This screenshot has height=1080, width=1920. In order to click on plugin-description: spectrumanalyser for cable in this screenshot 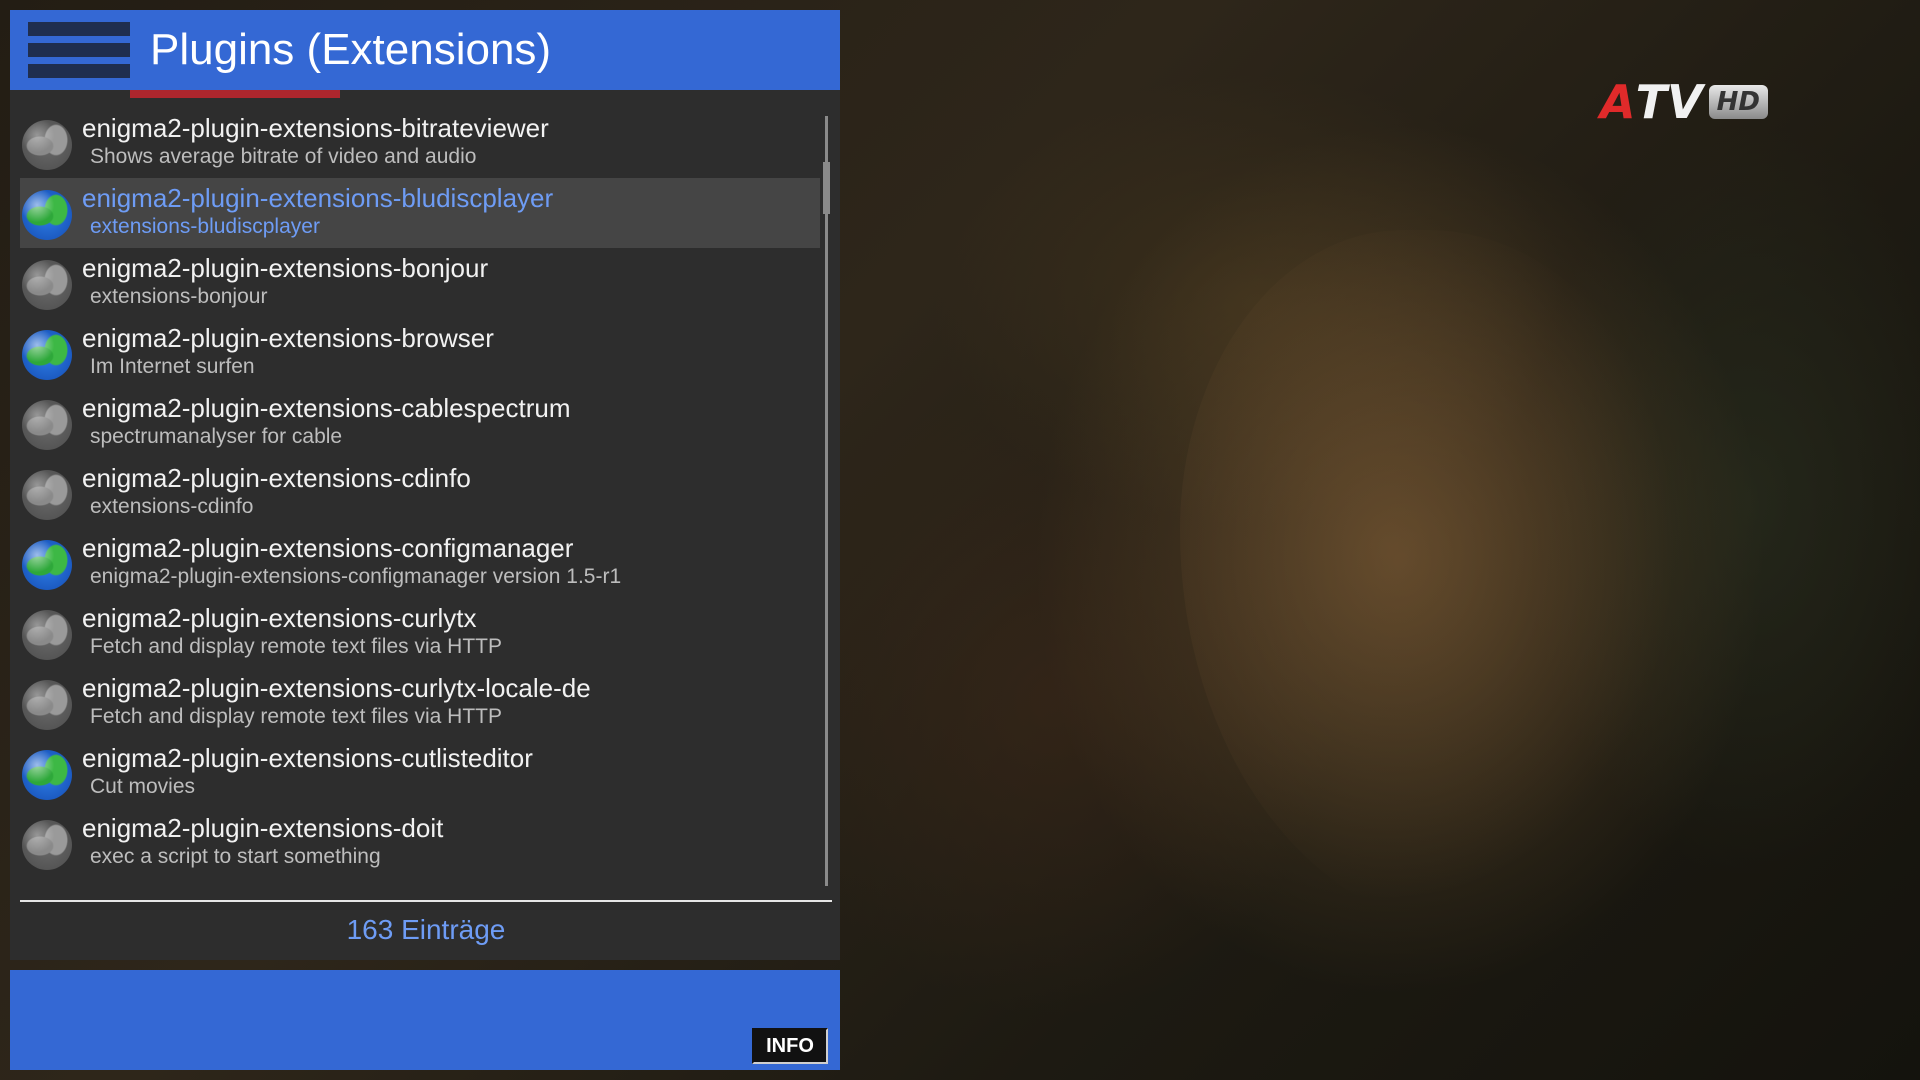, I will do `click(216, 436)`.